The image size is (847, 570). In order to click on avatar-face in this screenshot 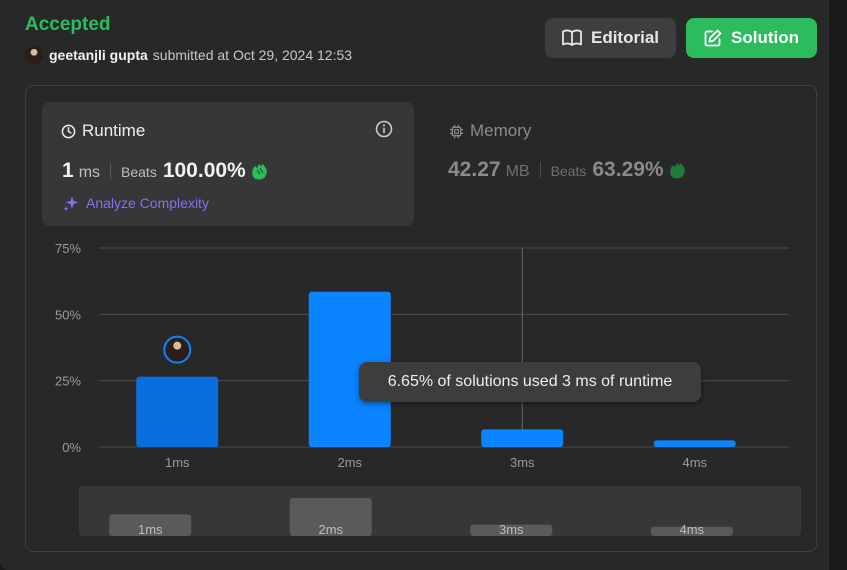, I will do `click(177, 345)`.